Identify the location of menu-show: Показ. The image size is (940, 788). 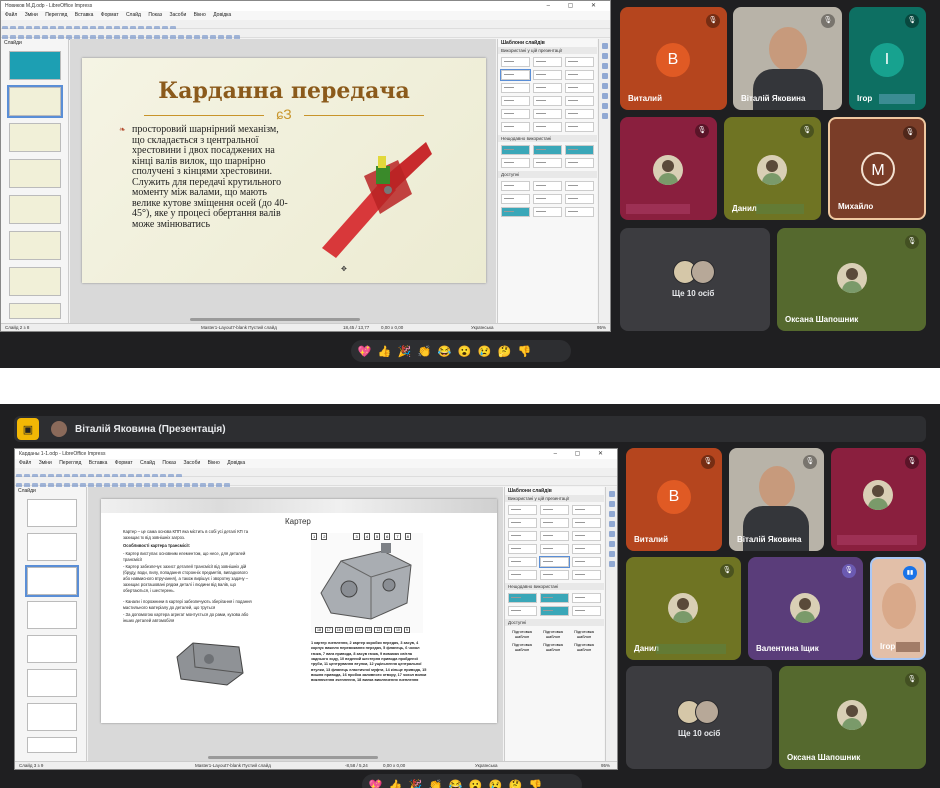
(155, 15).